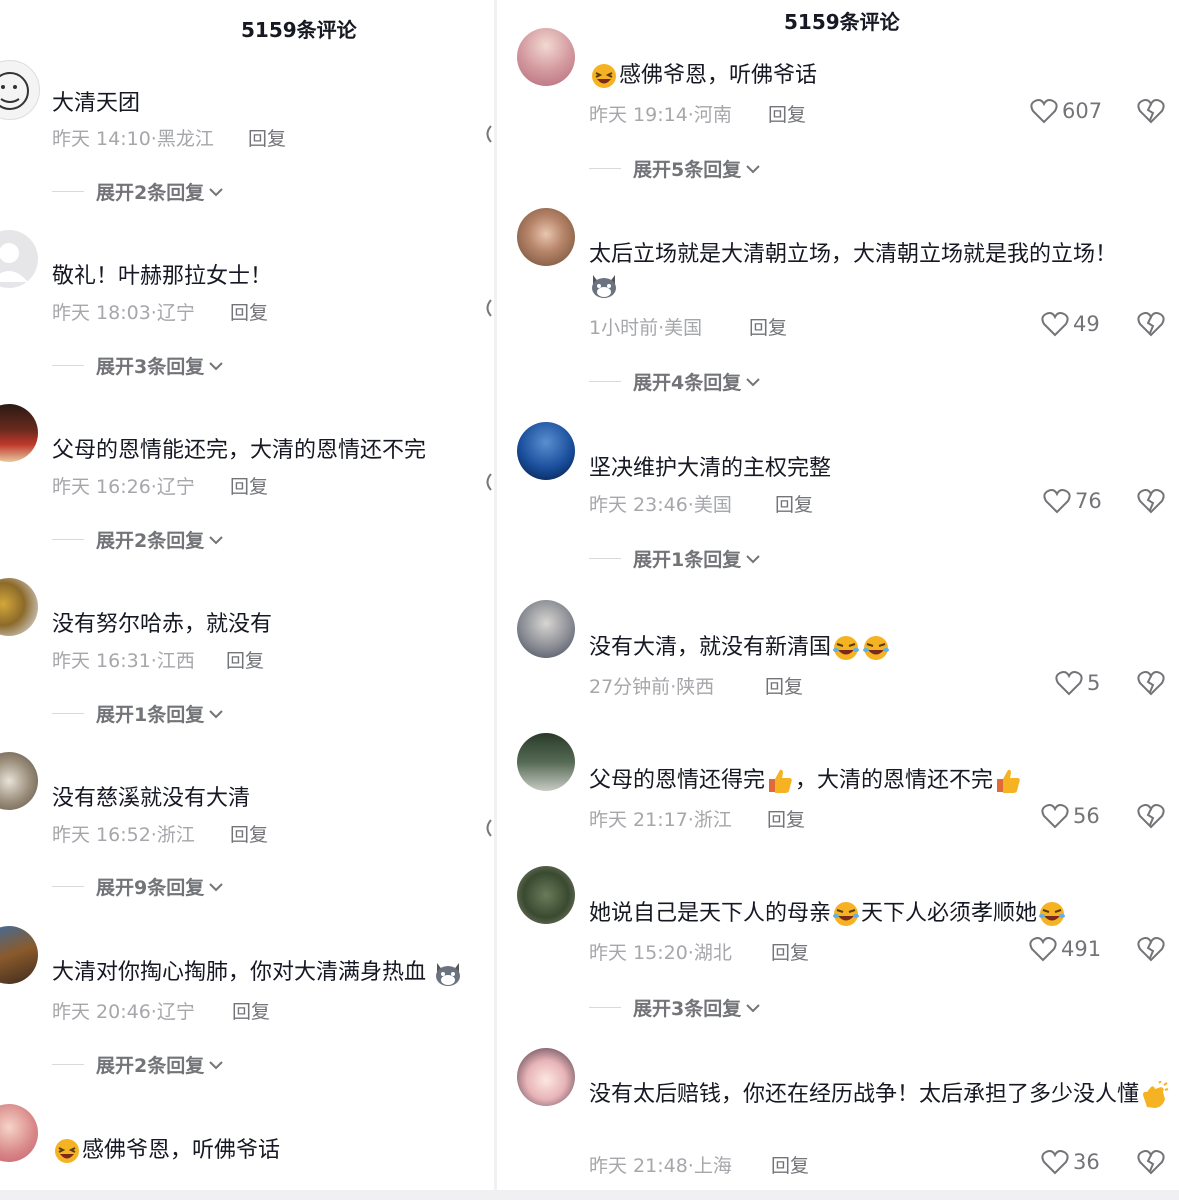 The width and height of the screenshot is (1179, 1200). I want to click on comment-text: 没有大清，就没有新清国, so click(740, 648).